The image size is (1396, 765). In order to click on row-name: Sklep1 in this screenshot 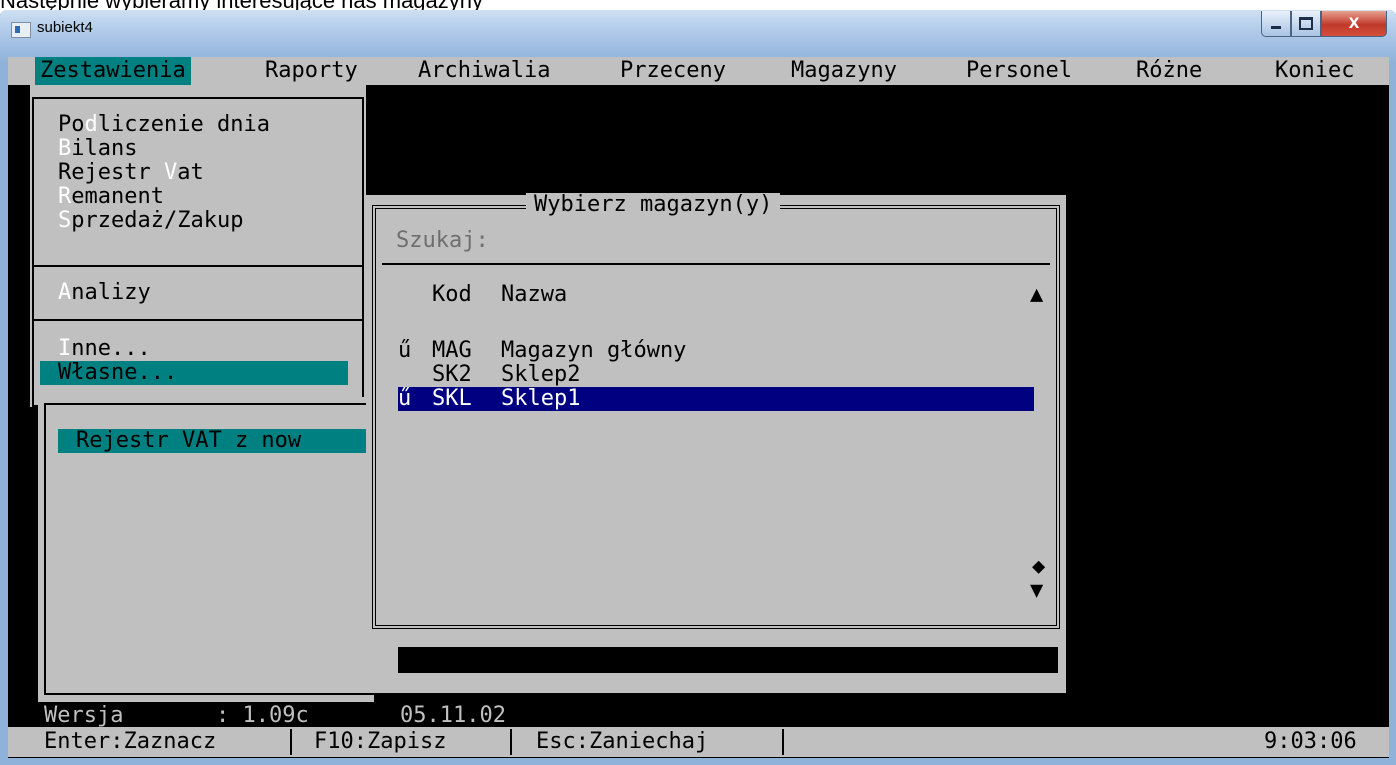, I will do `click(541, 398)`.